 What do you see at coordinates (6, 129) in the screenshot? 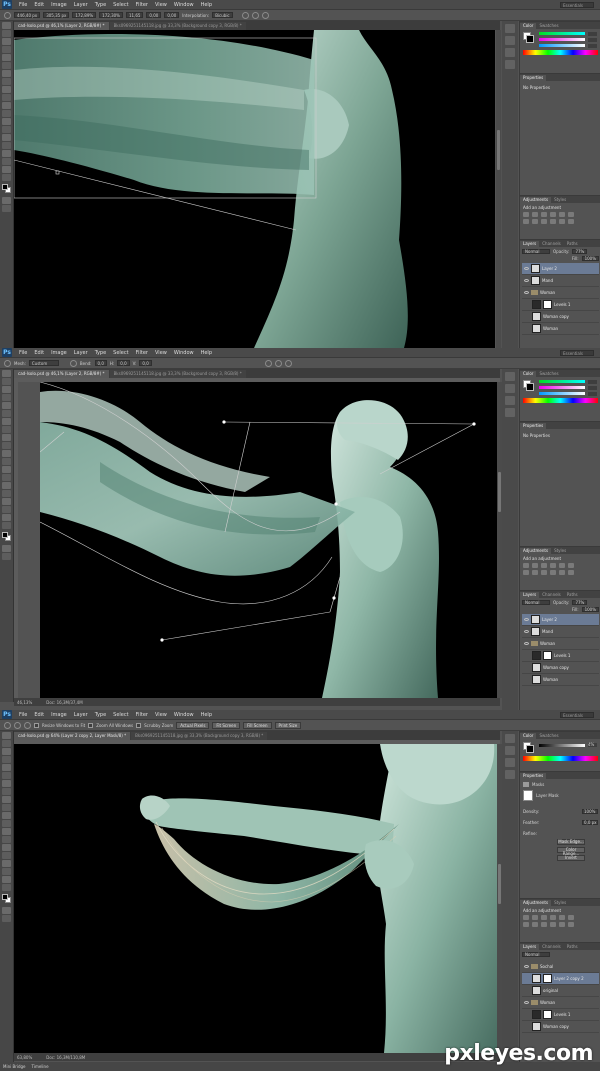
I see `dodge-tool-icon` at bounding box center [6, 129].